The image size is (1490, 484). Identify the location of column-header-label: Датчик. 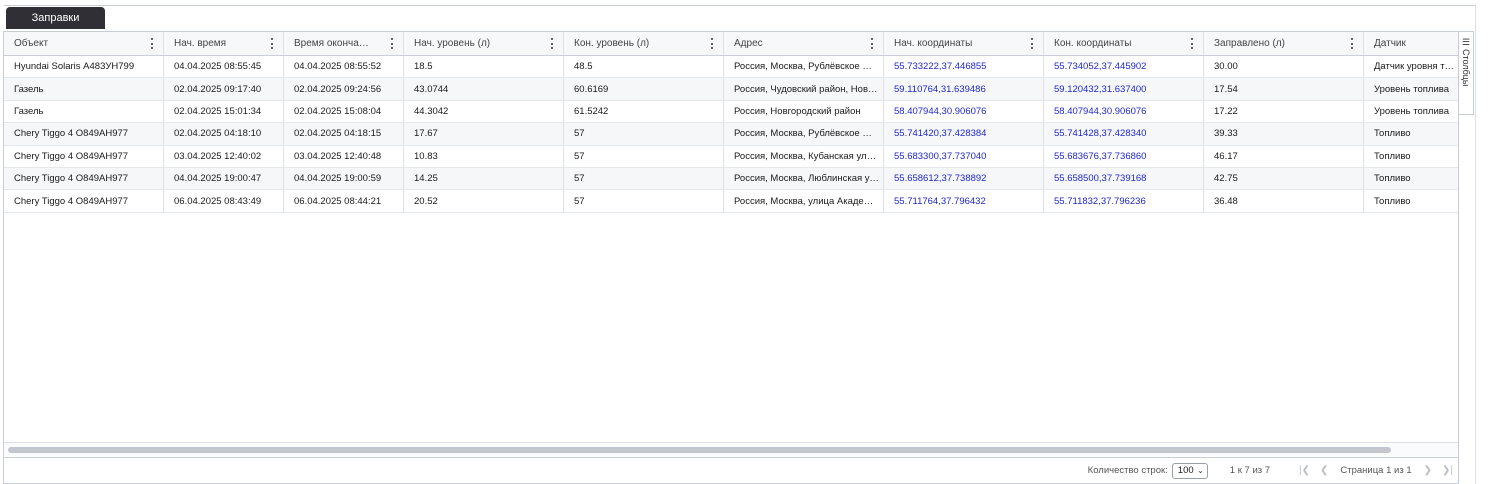
(1390, 43).